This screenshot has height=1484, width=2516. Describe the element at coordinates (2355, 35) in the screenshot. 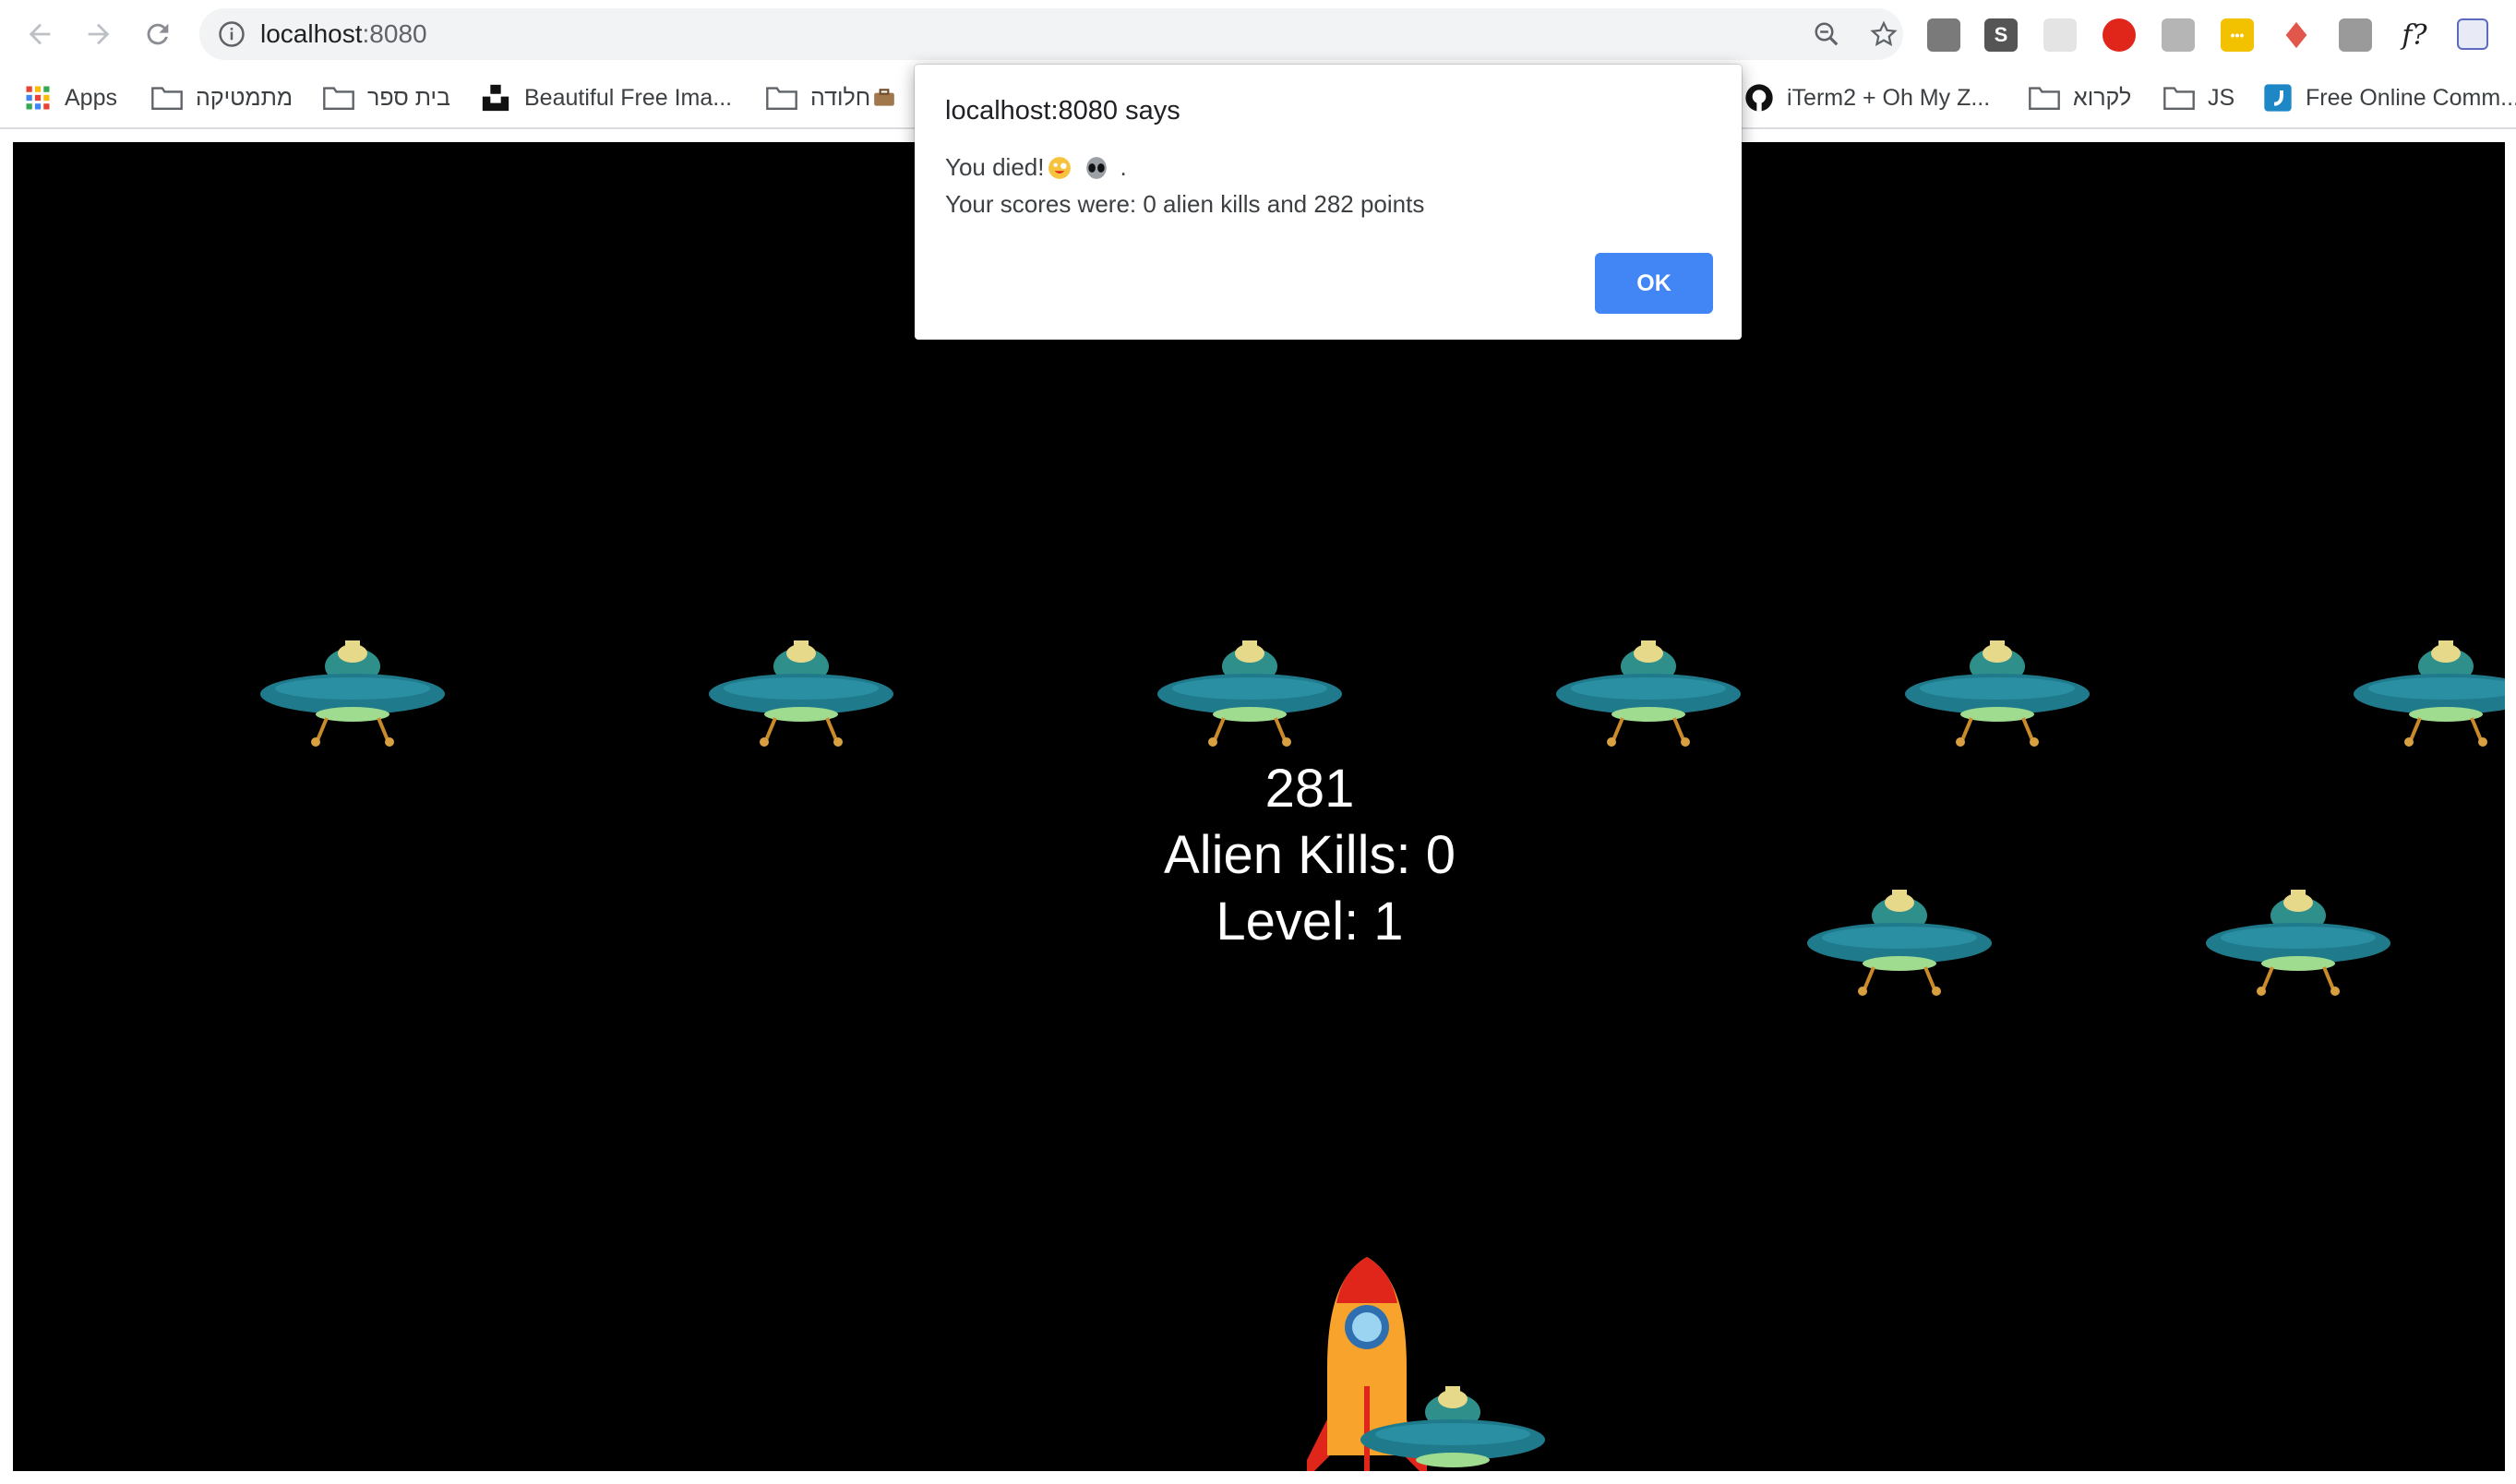

I see `gray-extension-icon` at that location.